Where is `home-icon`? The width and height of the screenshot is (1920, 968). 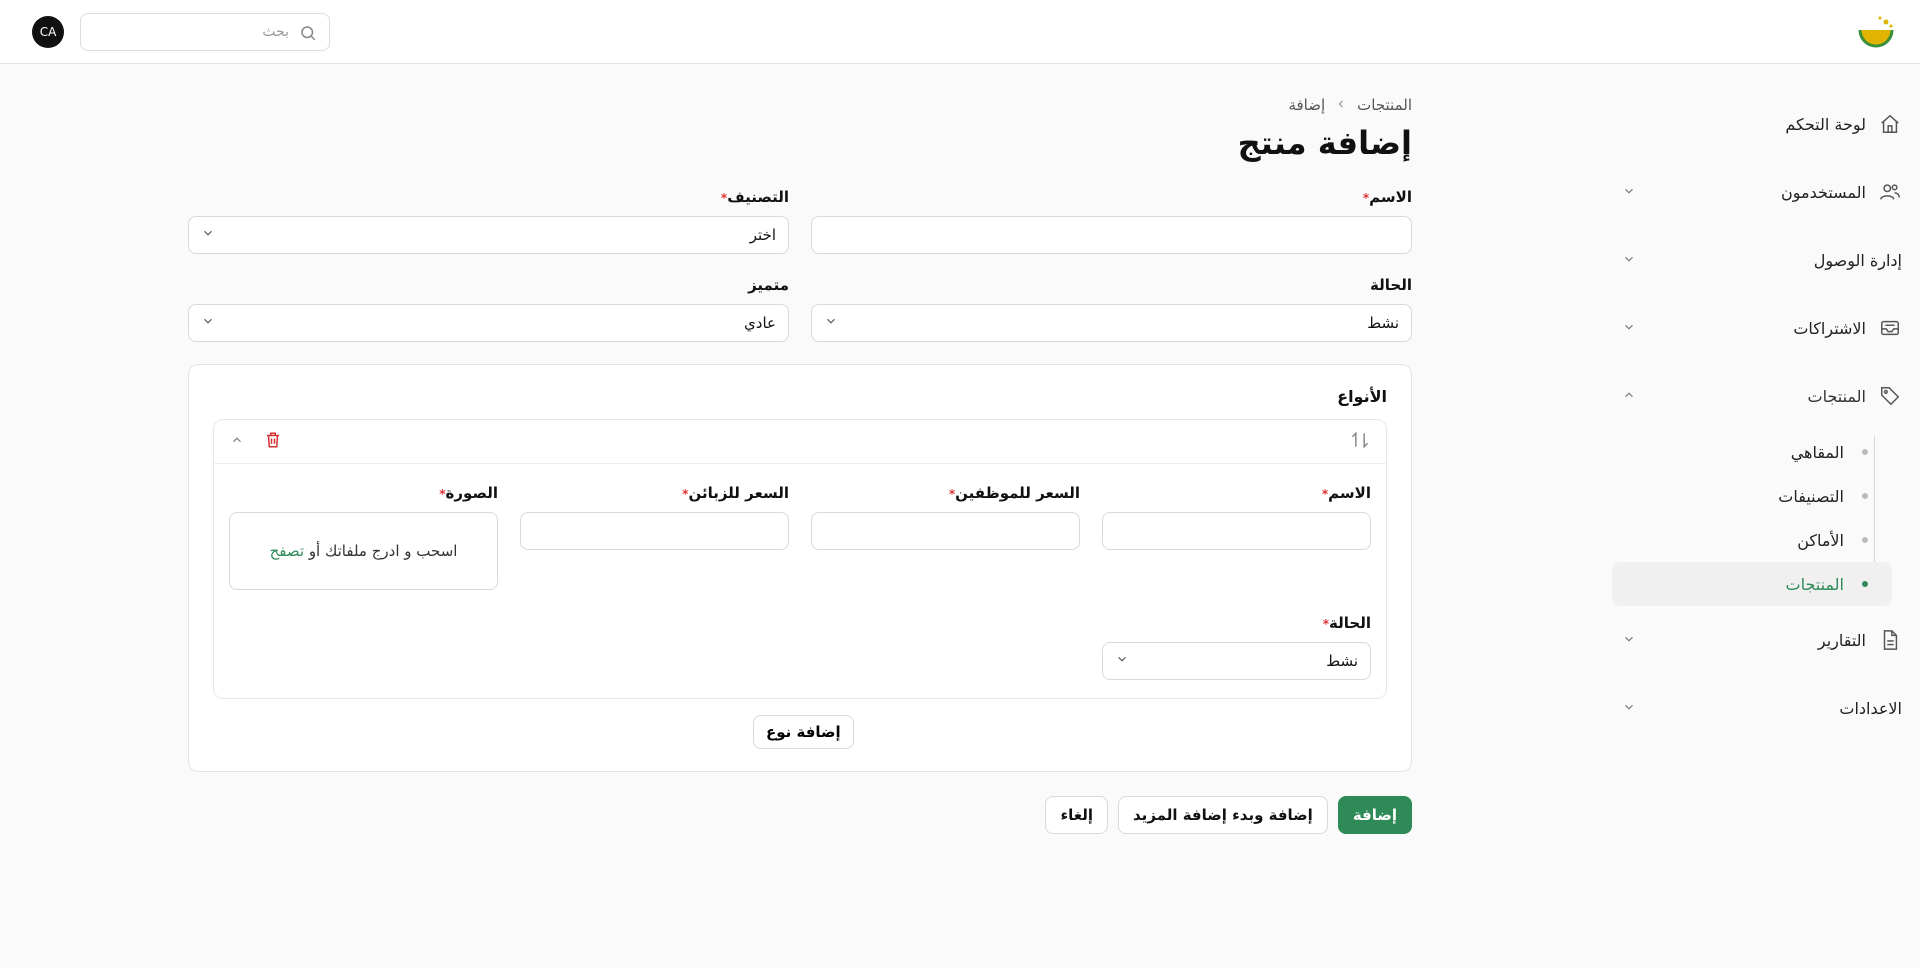 home-icon is located at coordinates (1890, 124).